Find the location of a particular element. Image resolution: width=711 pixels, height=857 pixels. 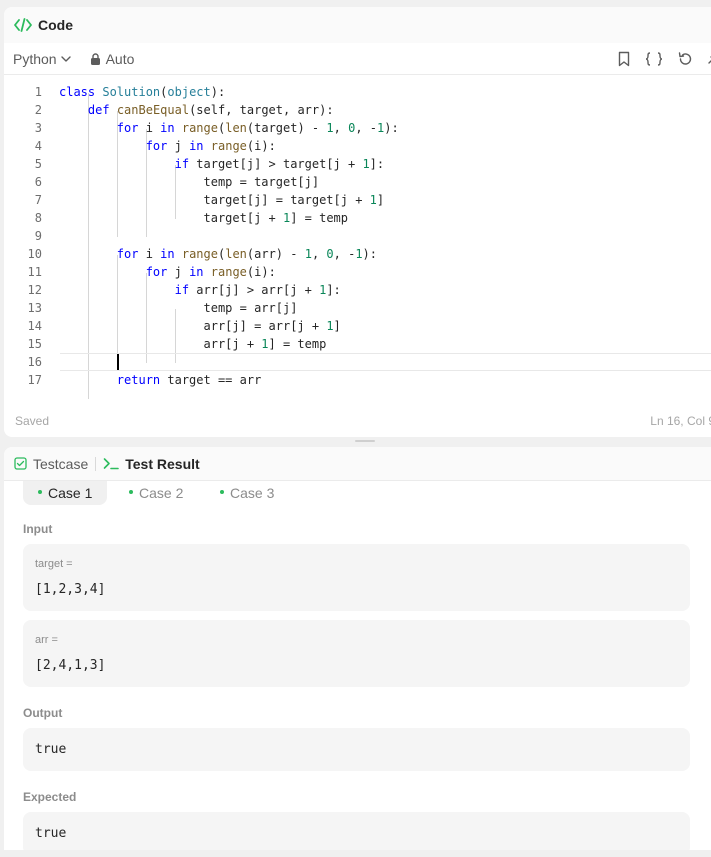

editor-footer: Saved Ln 16, Col 9 is located at coordinates (357, 421).